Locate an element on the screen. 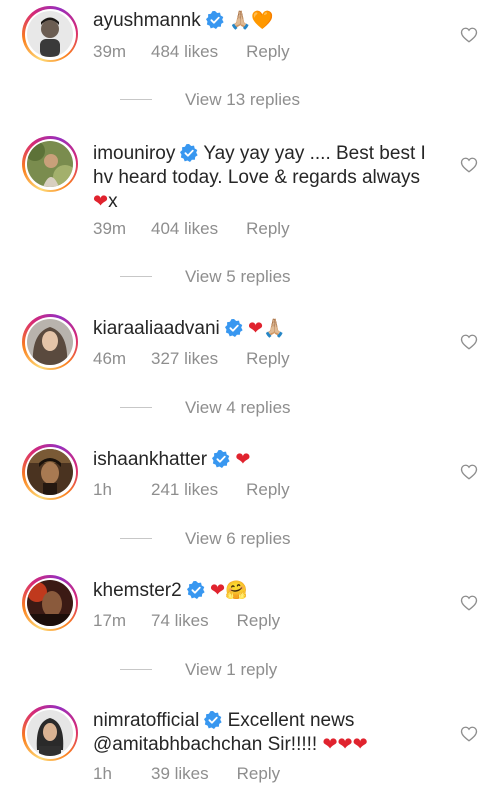 The image size is (500, 800). comment-emojis: ❤🙏🏼 is located at coordinates (267, 328).